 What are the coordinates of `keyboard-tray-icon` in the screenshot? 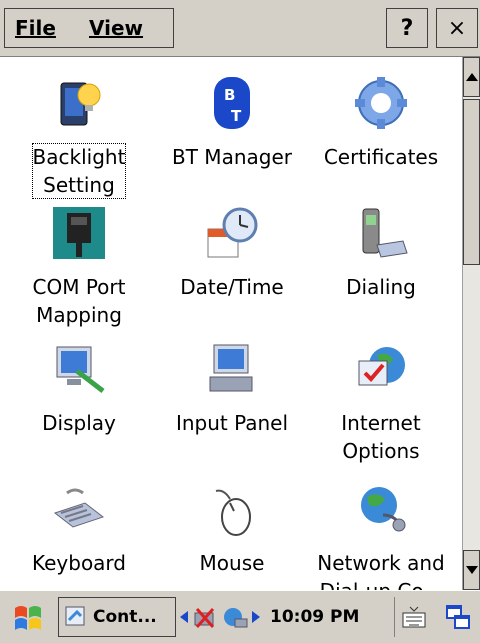 It's located at (413, 617).